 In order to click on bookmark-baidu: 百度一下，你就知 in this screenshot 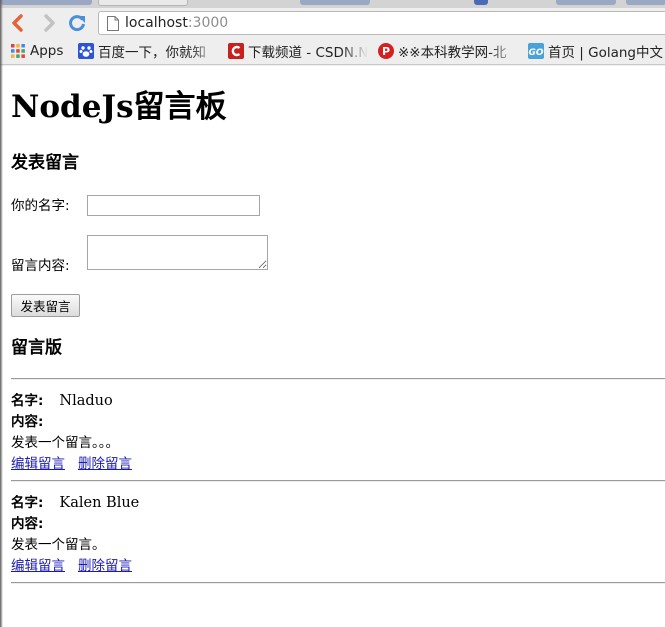, I will do `click(148, 51)`.